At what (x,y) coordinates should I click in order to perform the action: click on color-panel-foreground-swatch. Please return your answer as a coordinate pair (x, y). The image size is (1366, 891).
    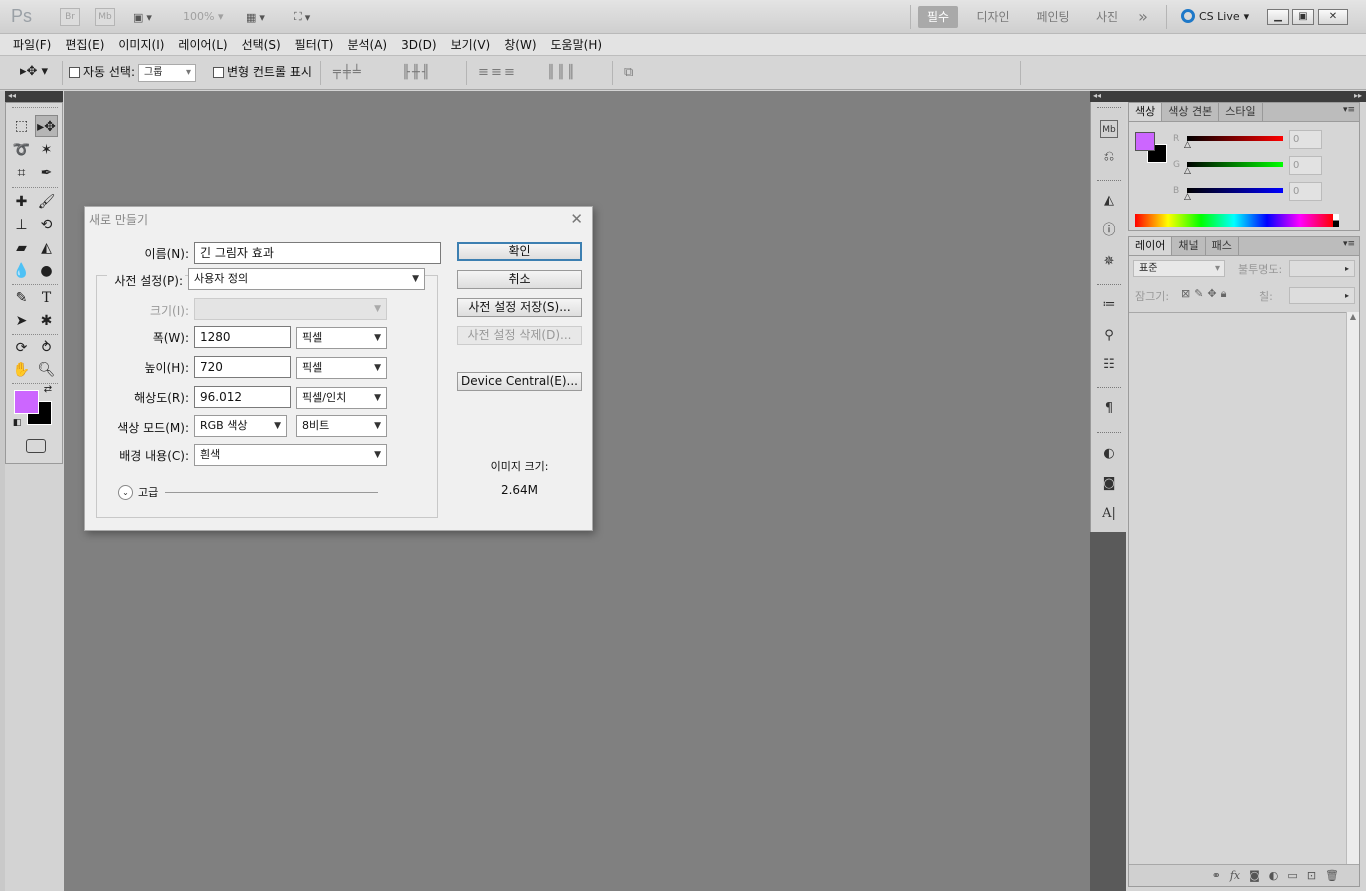
    Looking at the image, I should click on (1145, 141).